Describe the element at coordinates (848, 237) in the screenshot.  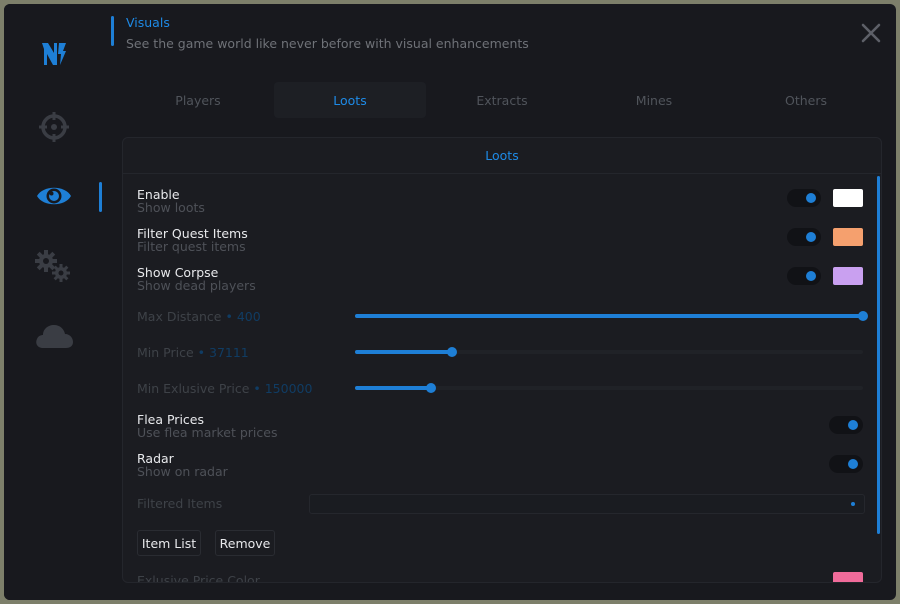
I see `filter-quest-color-swatch` at that location.